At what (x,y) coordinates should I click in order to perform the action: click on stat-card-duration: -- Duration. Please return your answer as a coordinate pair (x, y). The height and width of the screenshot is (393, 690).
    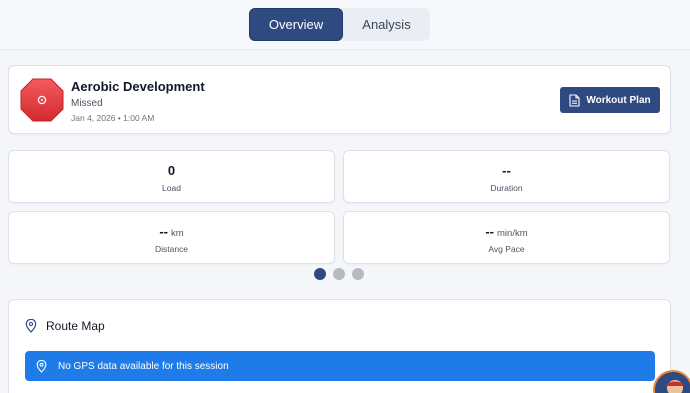
    Looking at the image, I should click on (506, 176).